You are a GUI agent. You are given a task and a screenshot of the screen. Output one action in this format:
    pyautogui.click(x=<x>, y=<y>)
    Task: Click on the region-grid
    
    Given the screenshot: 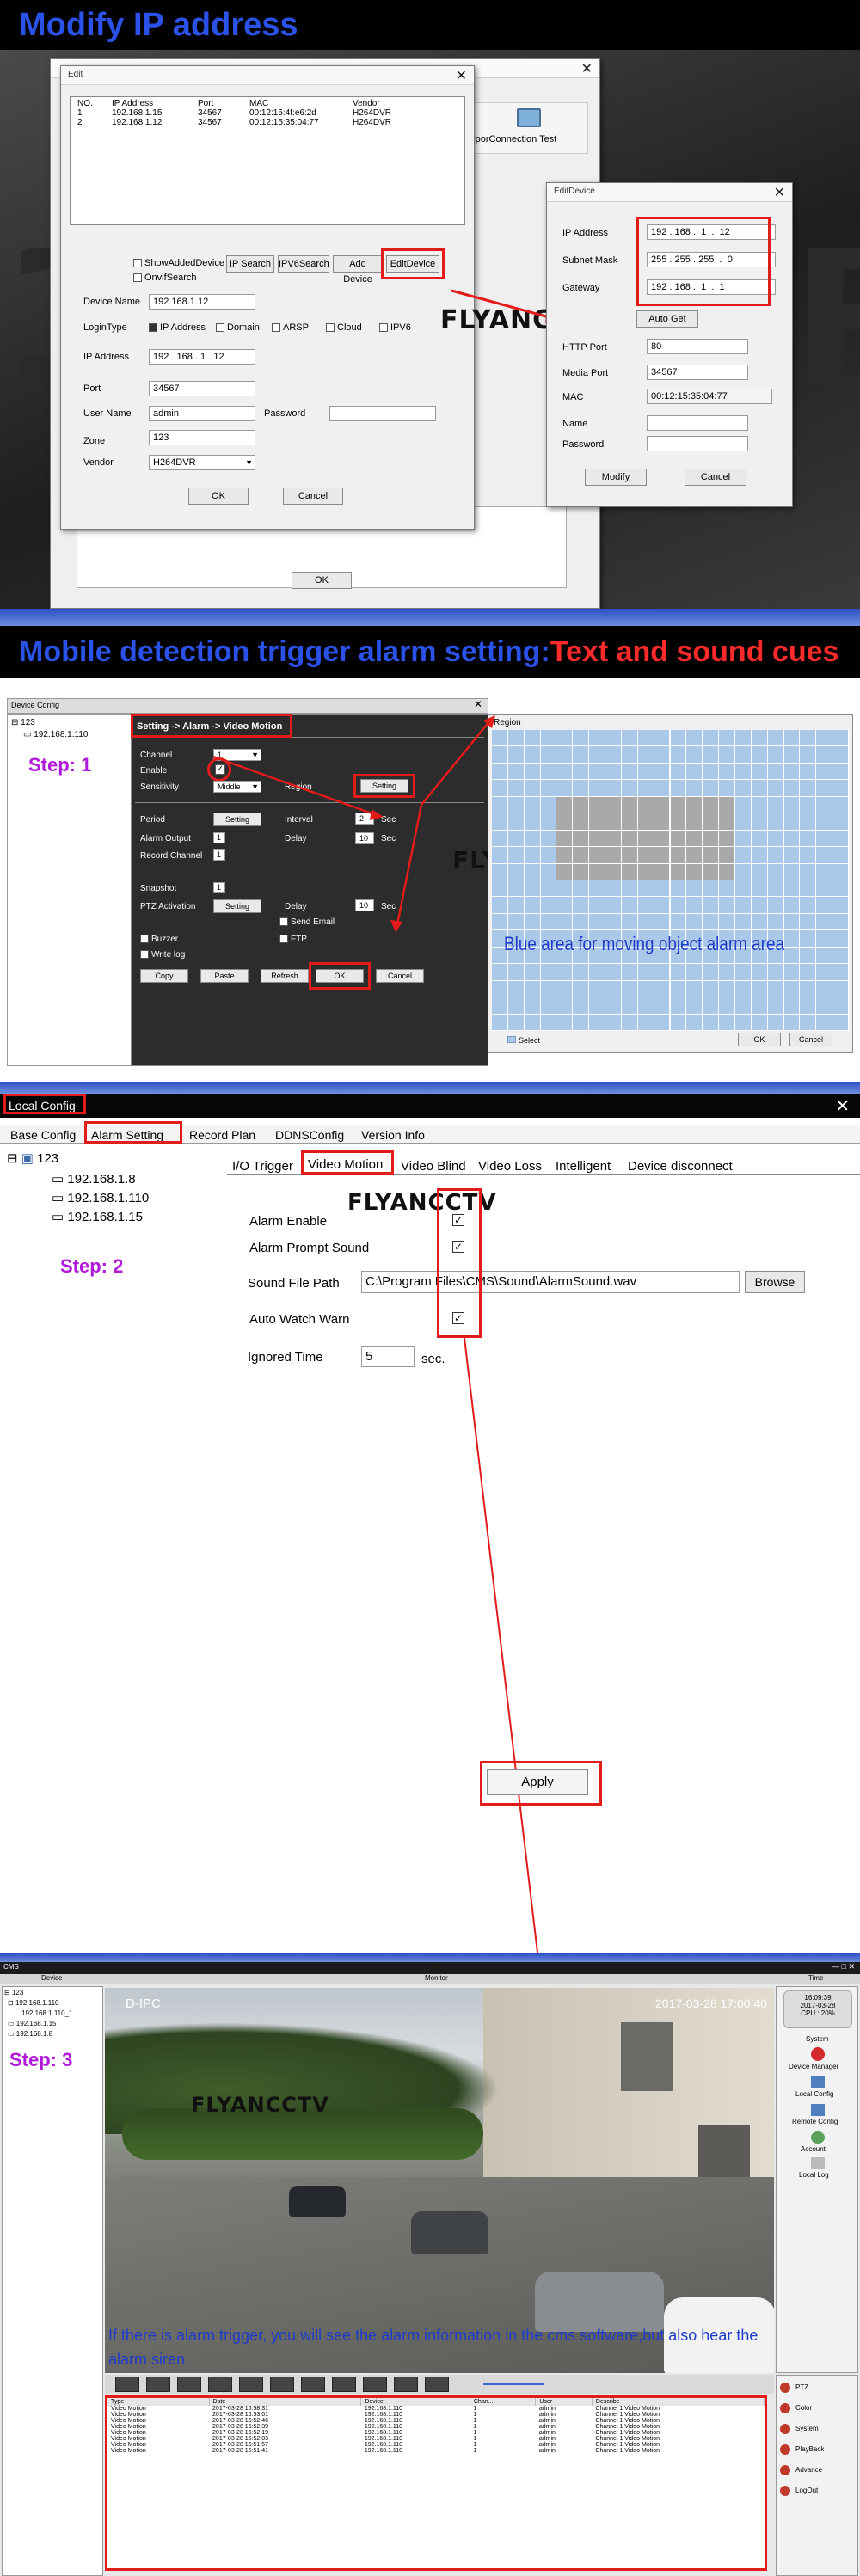 What is the action you would take?
    pyautogui.click(x=671, y=881)
    